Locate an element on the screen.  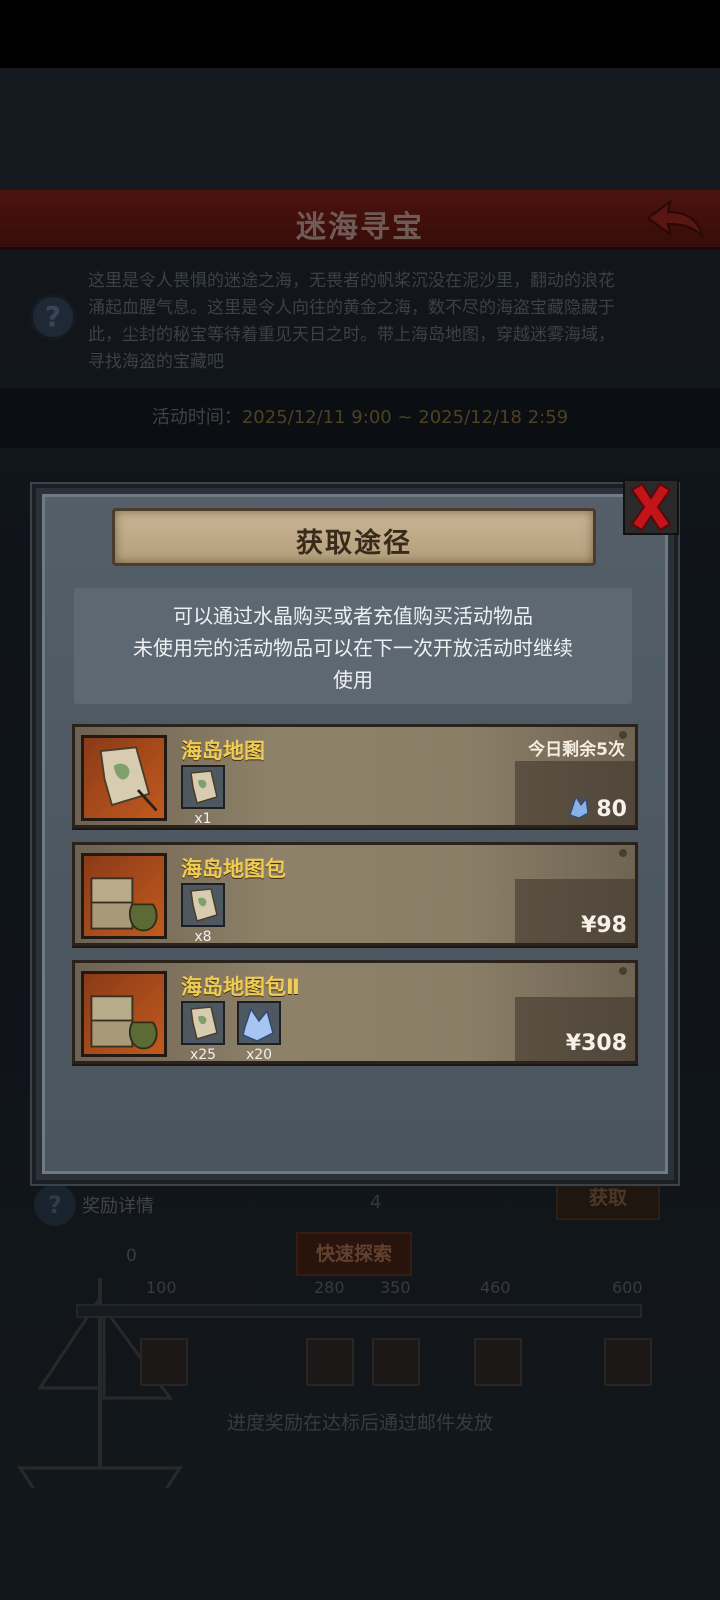
info-line: 未使用完的活动物品可以在下一次开放活动时继续 is located at coordinates (353, 648).